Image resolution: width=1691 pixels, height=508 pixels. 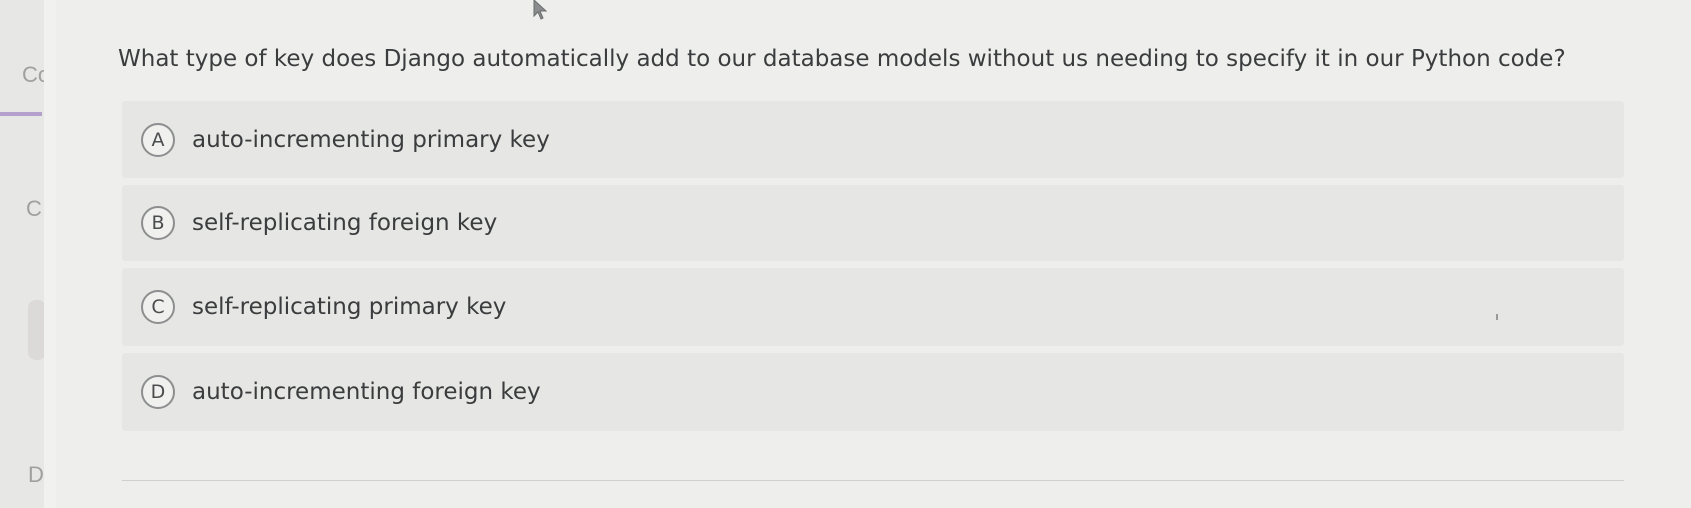 What do you see at coordinates (158, 223) in the screenshot?
I see `option-letter-b: B` at bounding box center [158, 223].